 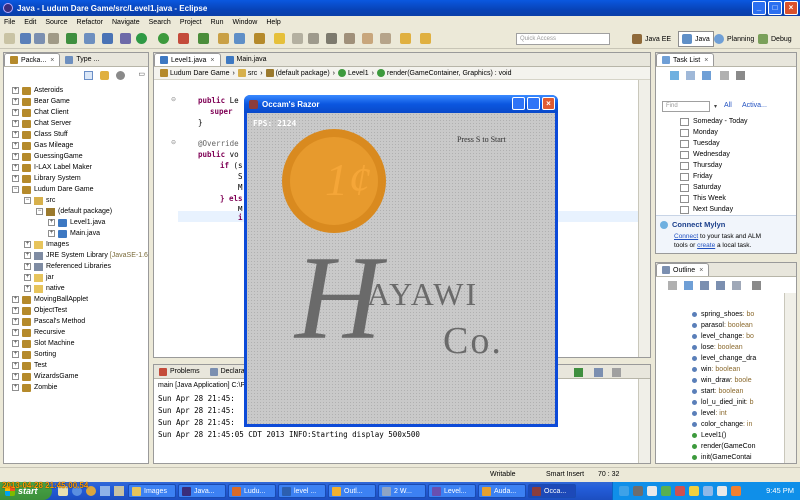 What do you see at coordinates (714, 121) in the screenshot?
I see `task-item: Someday - Today` at bounding box center [714, 121].